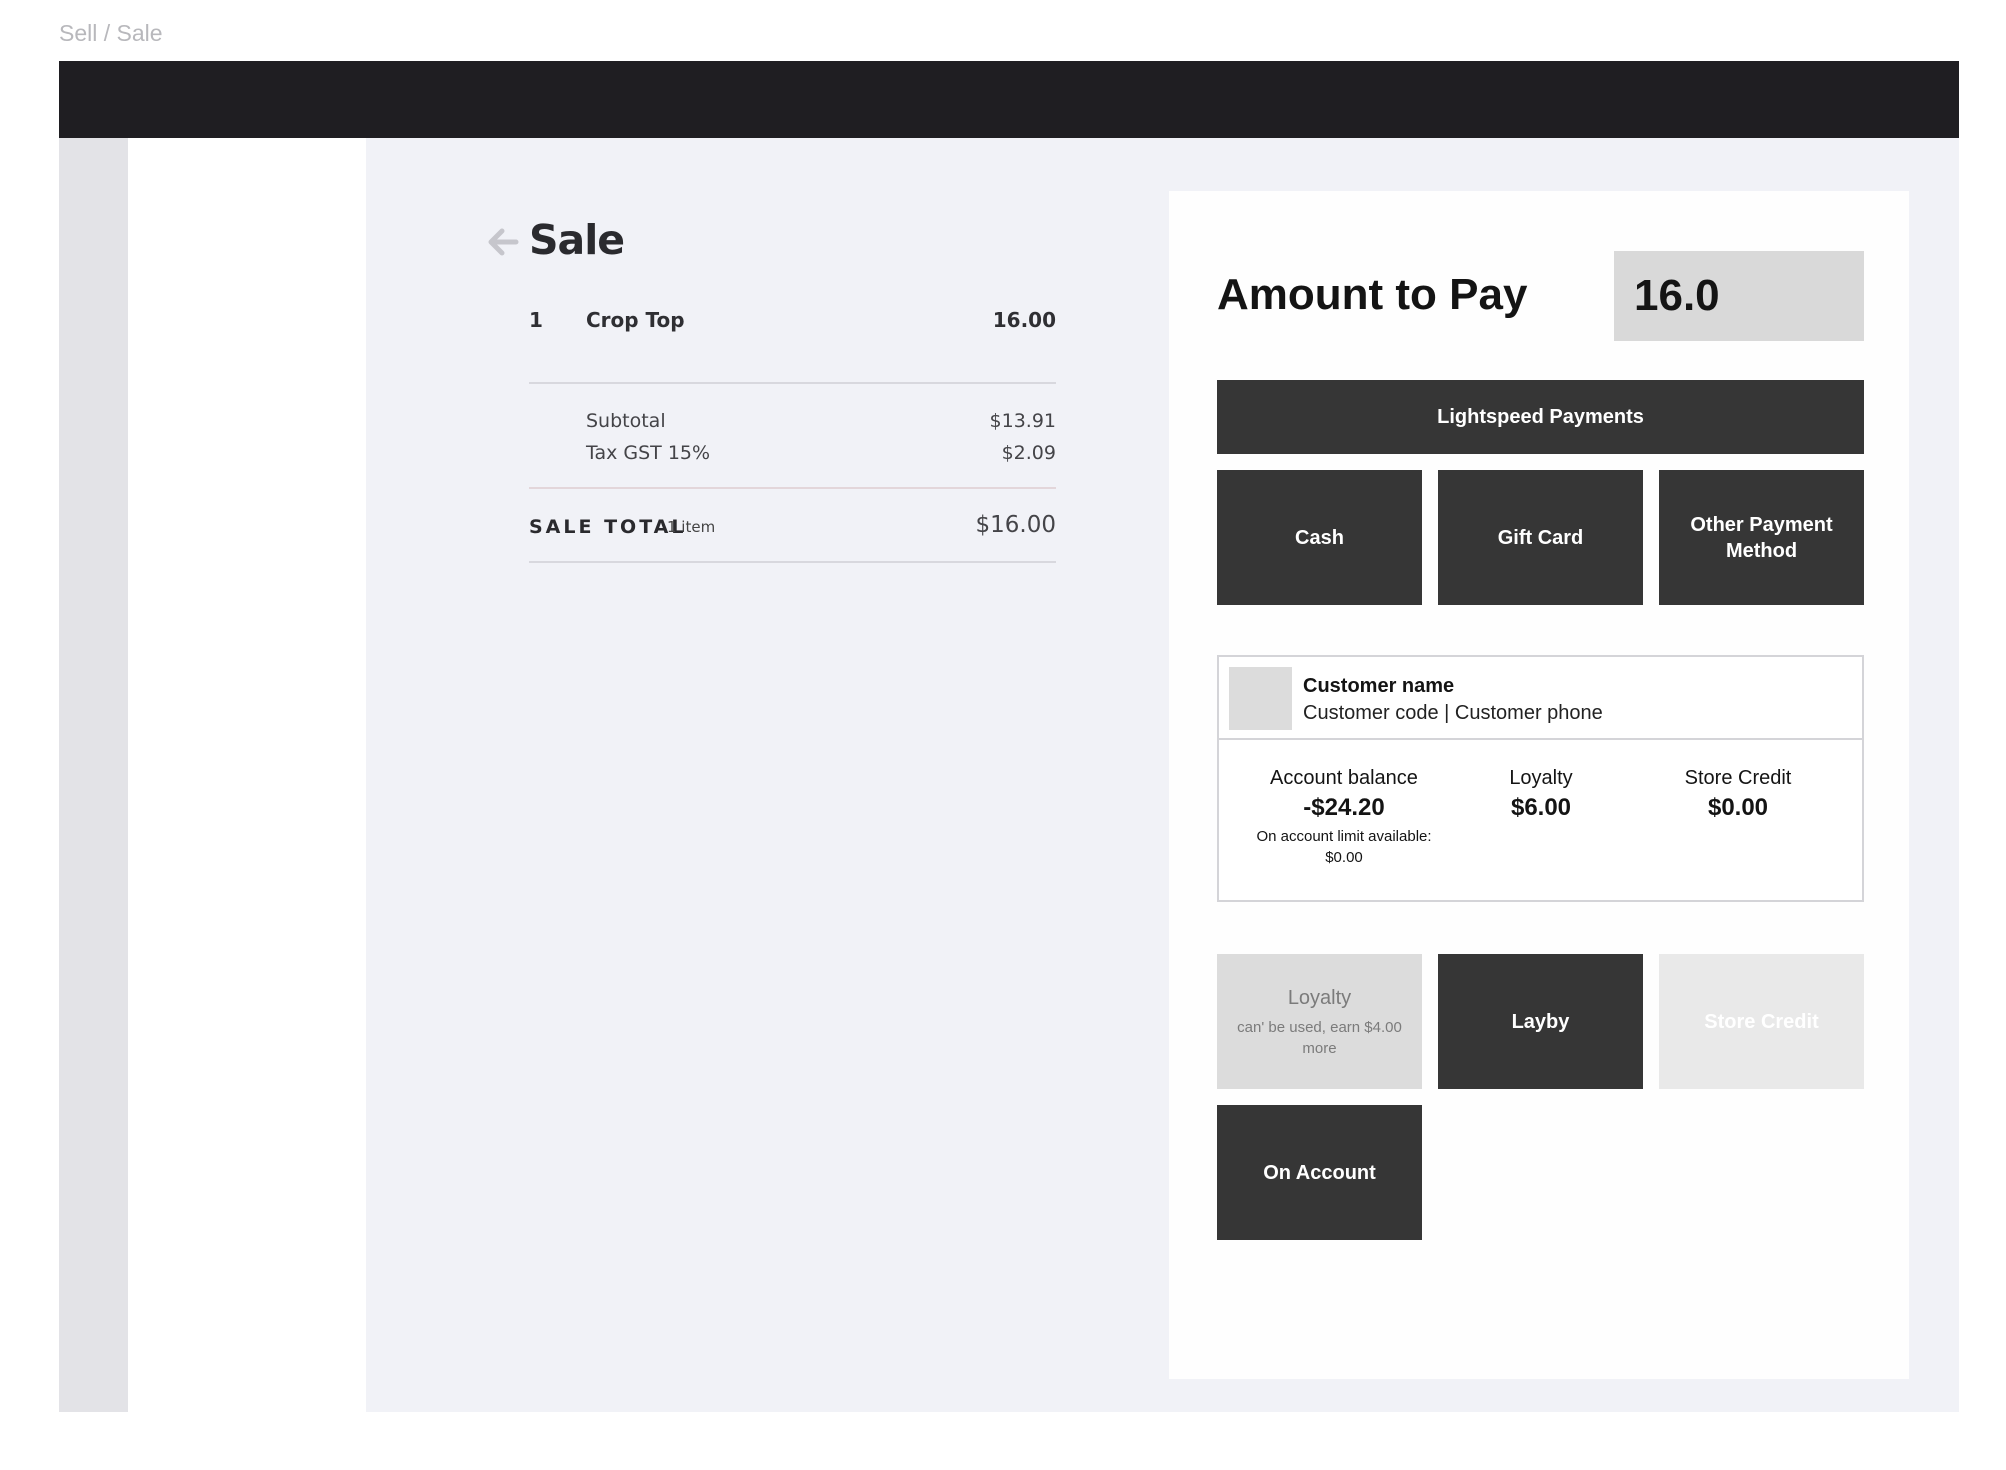 The image size is (2006, 1470). Describe the element at coordinates (1028, 453) in the screenshot. I see `tax-value: $2.09` at that location.